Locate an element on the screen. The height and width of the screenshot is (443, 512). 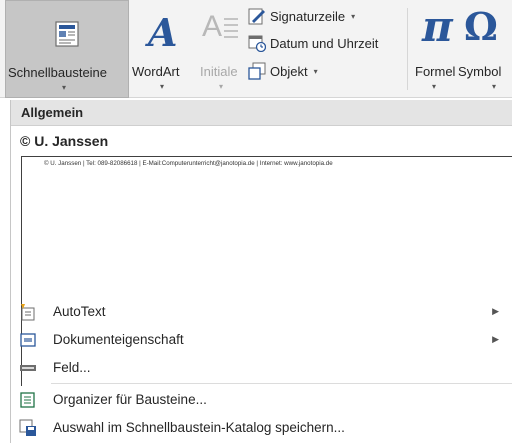
date-time-button: Datum und Uhrzeit is located at coordinates (313, 43).